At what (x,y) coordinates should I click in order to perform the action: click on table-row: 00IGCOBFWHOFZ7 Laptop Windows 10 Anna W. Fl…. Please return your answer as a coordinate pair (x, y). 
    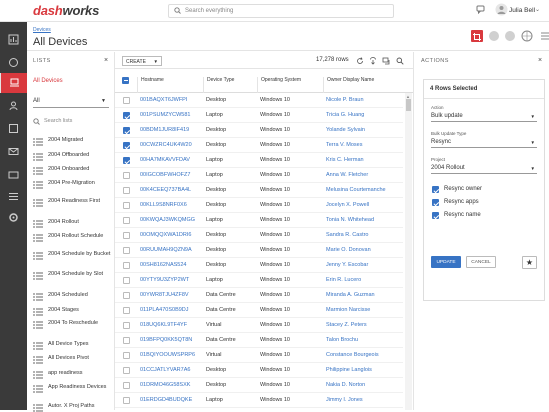
    Looking at the image, I should click on (259, 175).